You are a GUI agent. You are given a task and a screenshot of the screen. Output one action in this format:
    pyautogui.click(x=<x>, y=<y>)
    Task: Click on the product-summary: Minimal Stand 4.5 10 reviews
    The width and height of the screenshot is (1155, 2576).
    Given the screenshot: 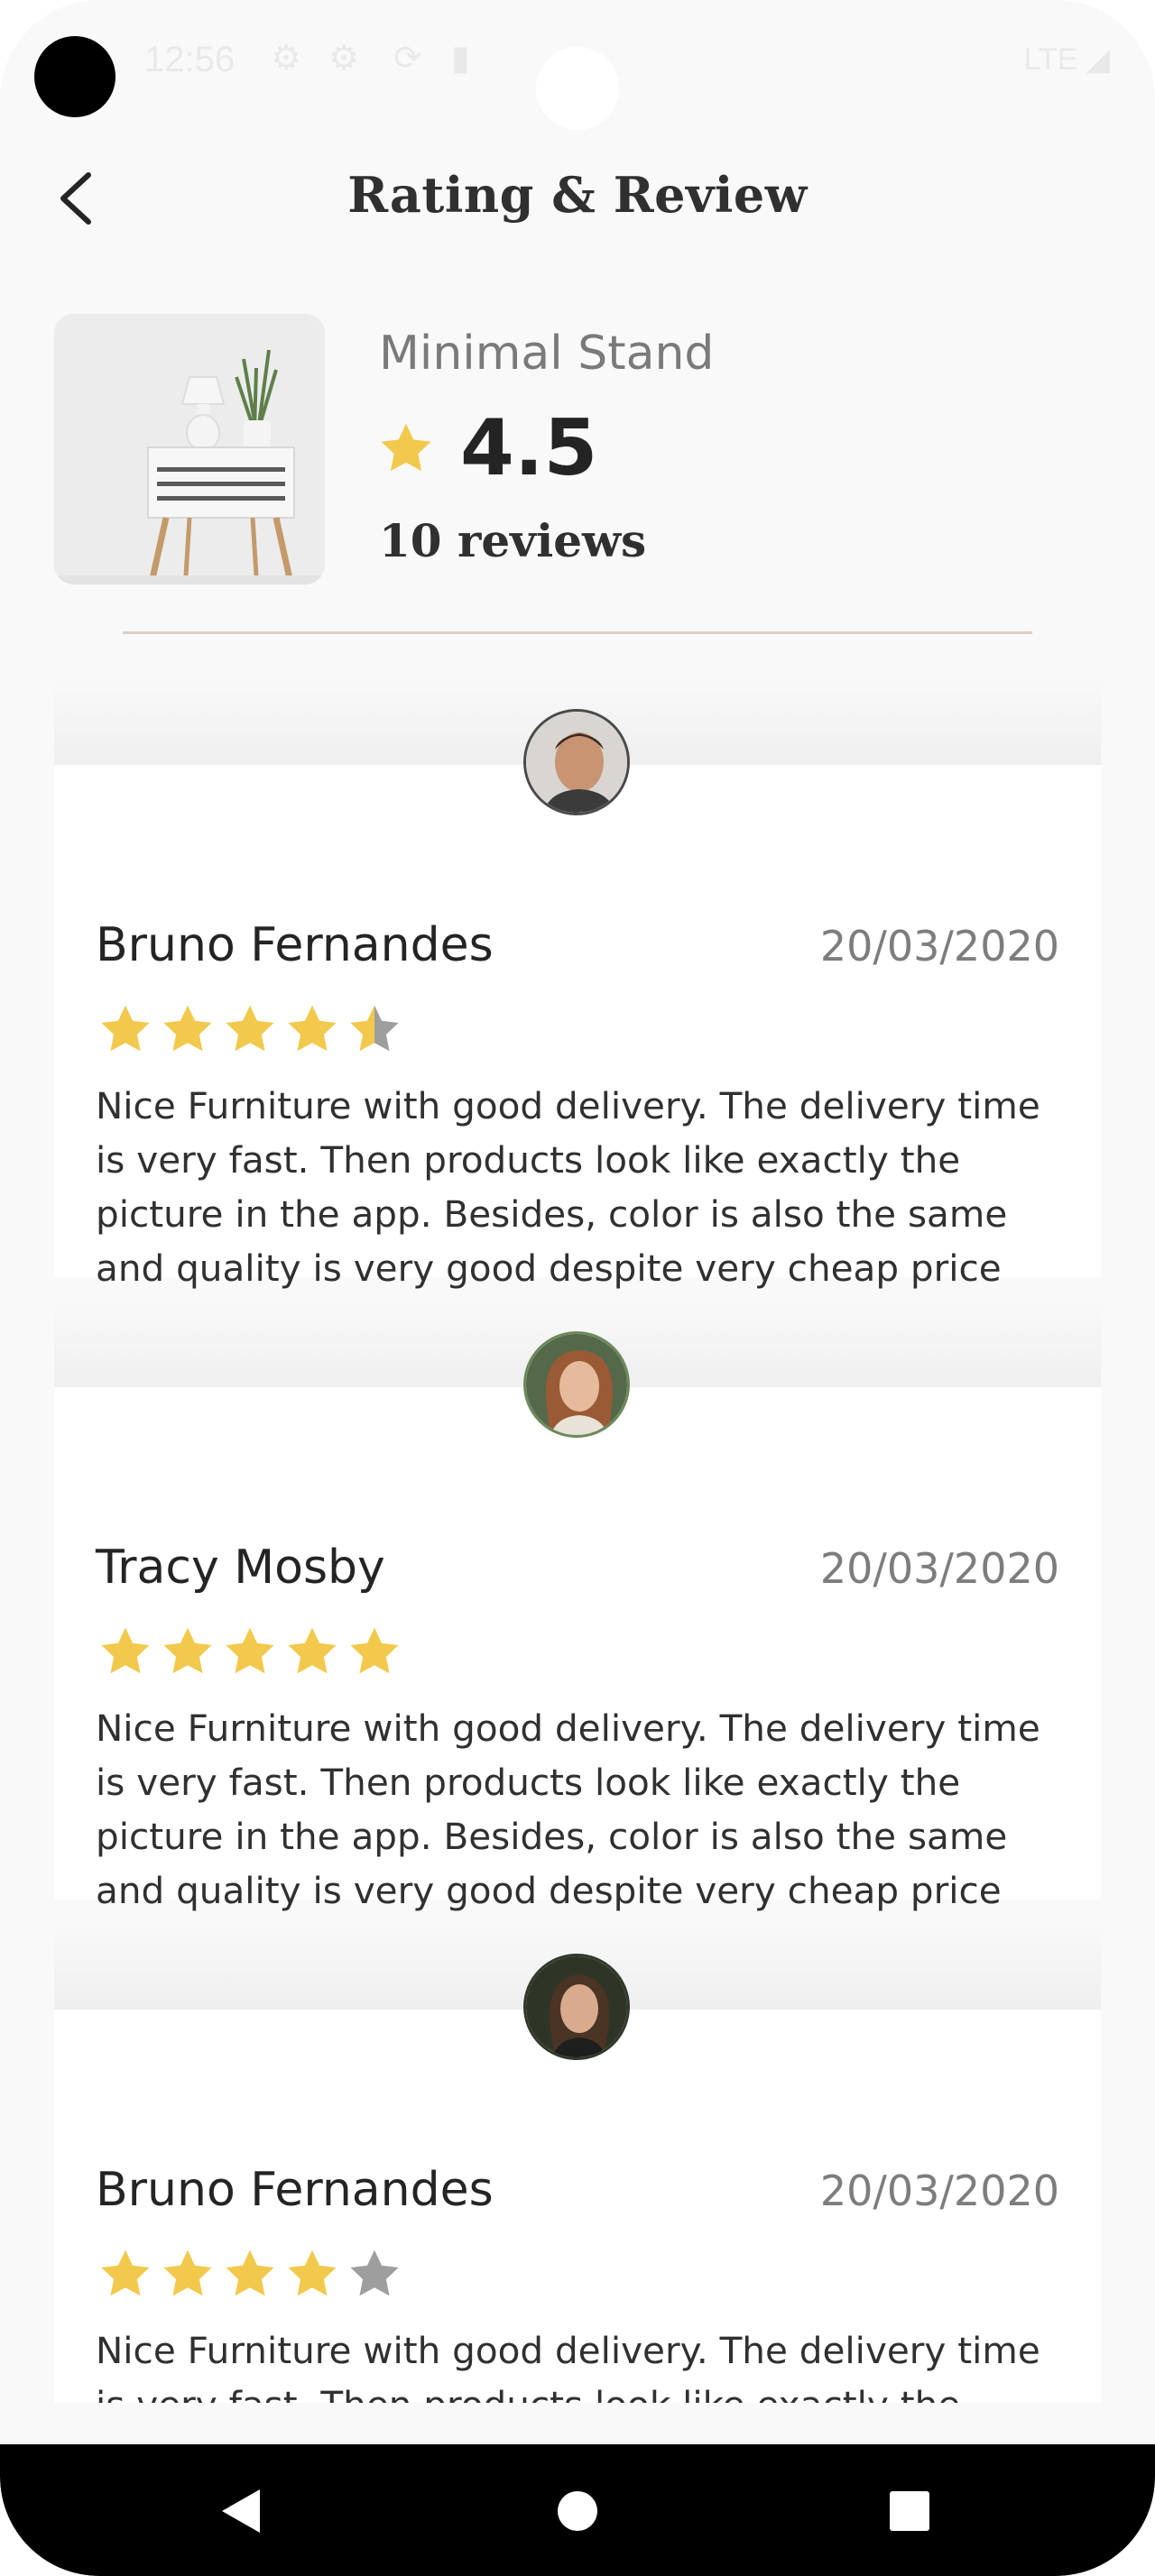 What is the action you would take?
    pyautogui.click(x=577, y=450)
    